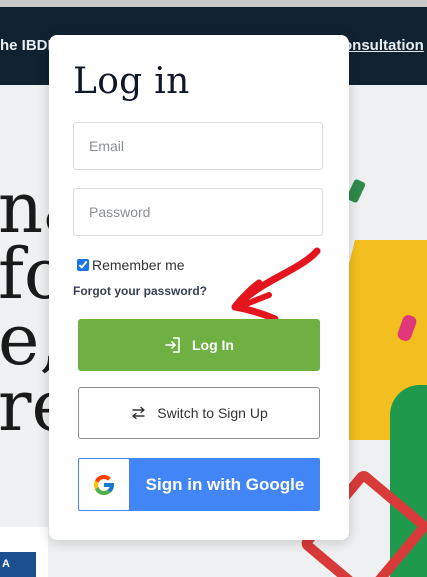 Image resolution: width=427 pixels, height=577 pixels. I want to click on remember-me-label: Remember me, so click(138, 265).